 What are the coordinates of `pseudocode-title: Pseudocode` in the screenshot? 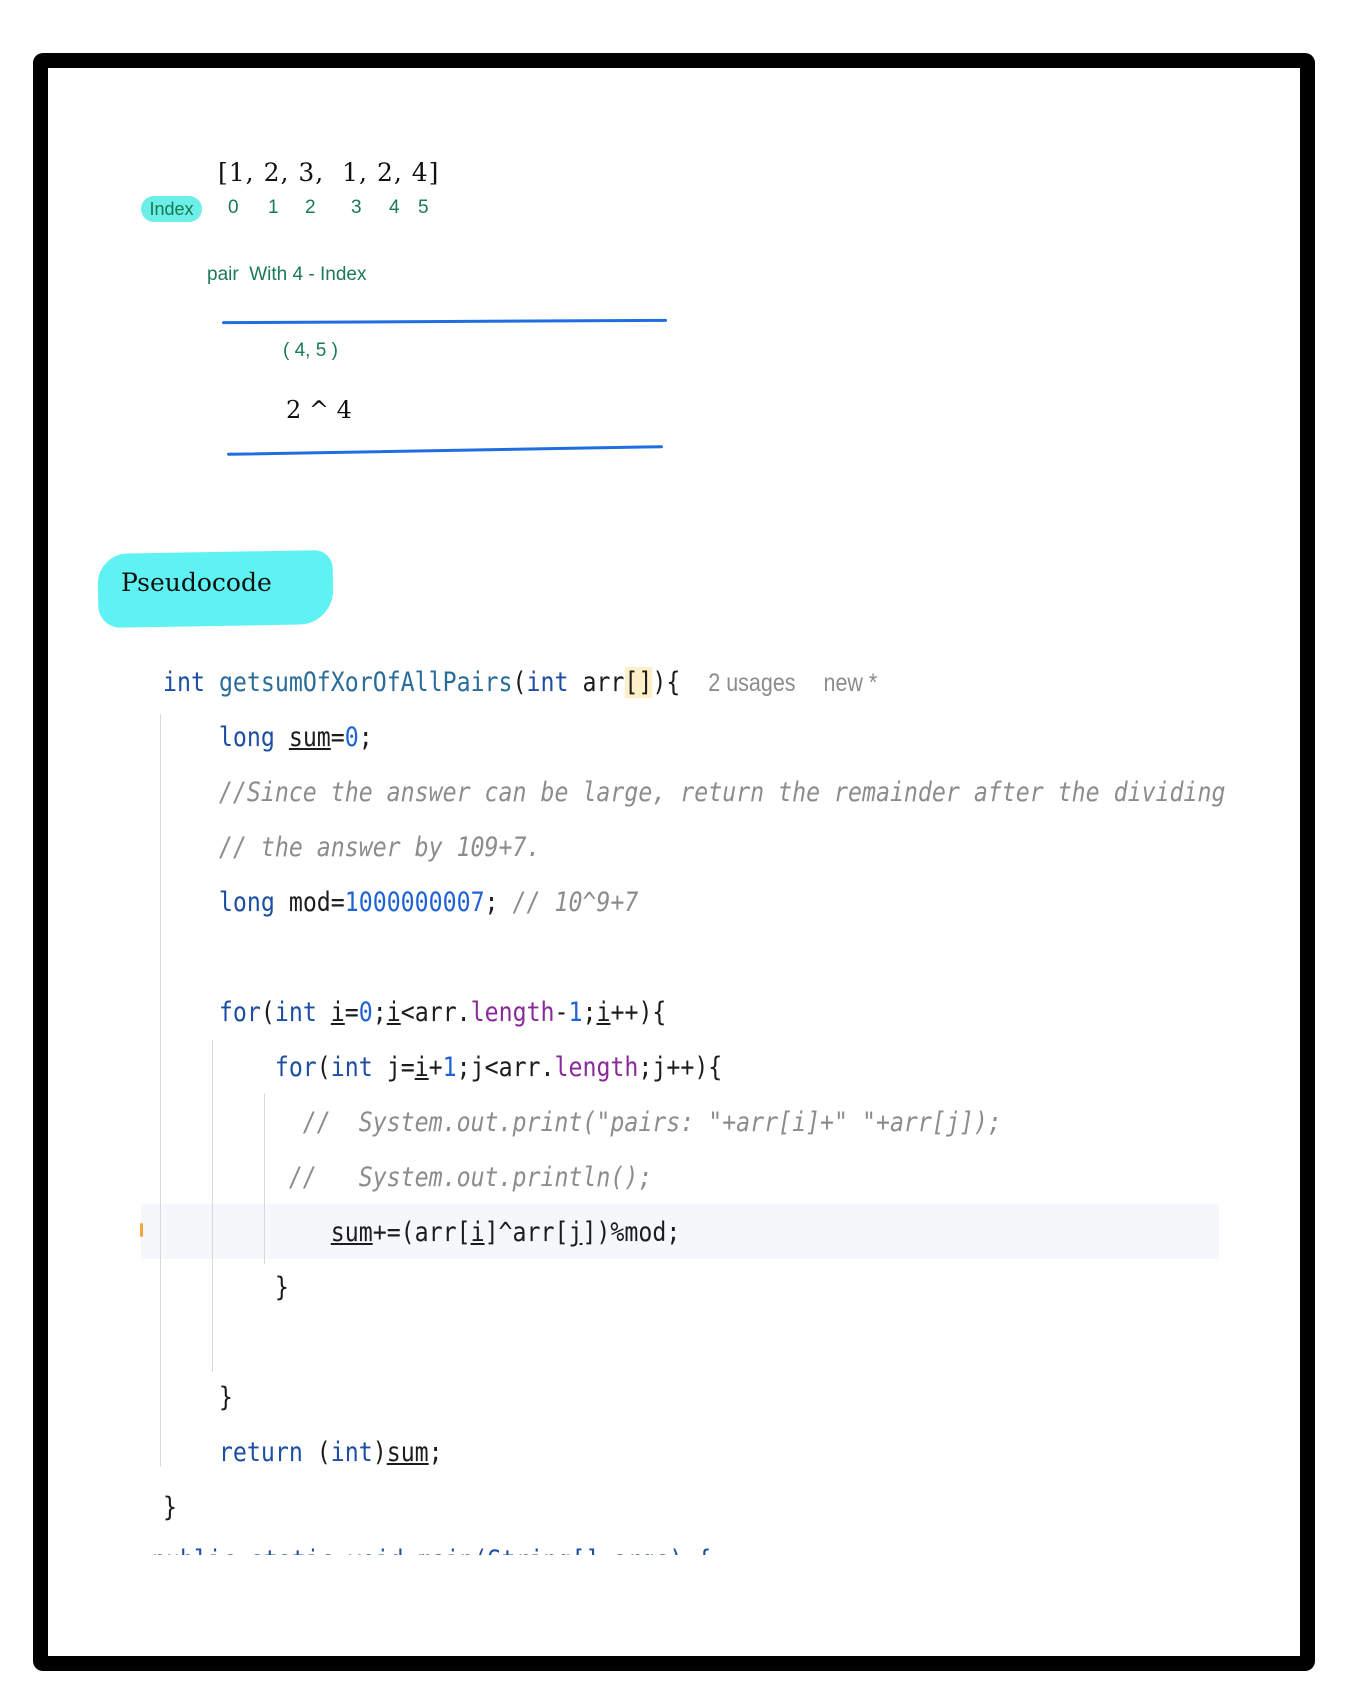 It's located at (196, 582).